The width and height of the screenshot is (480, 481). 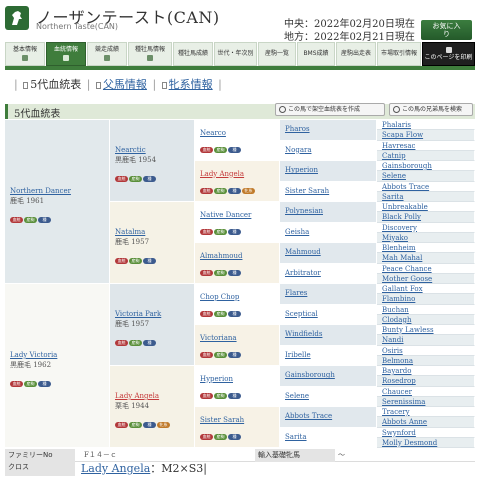 I want to click on horse-name-link: Almahmoud, so click(x=221, y=256).